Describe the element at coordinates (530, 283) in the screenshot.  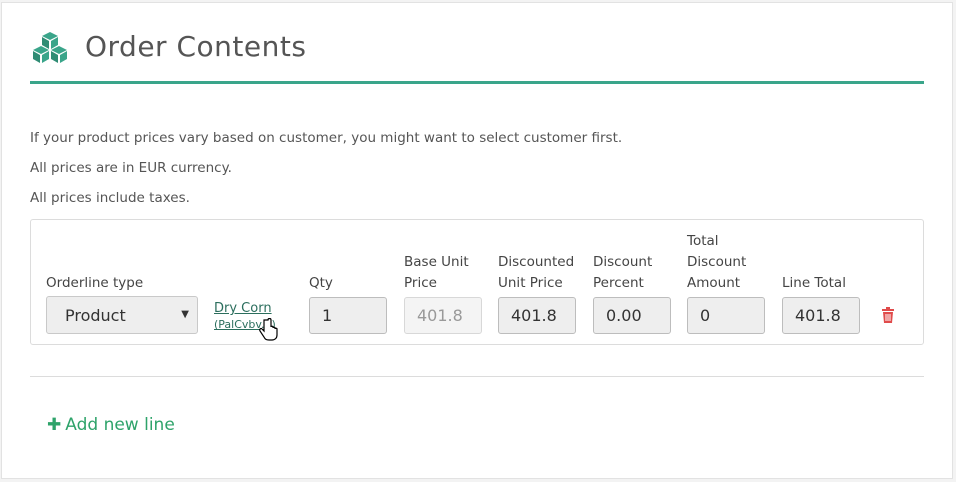
I see `col-label-line: Unit Price` at that location.